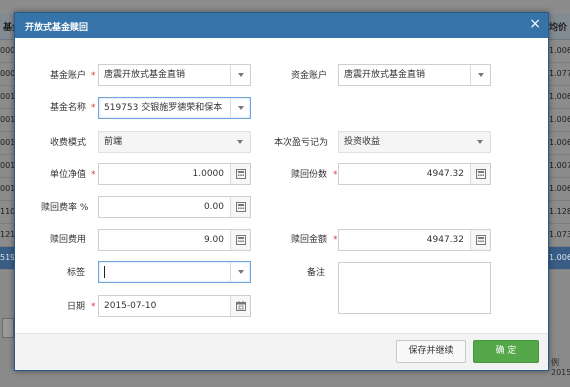 The height and width of the screenshot is (387, 570). Describe the element at coordinates (8, 328) in the screenshot. I see `footer-scroll-handle` at that location.